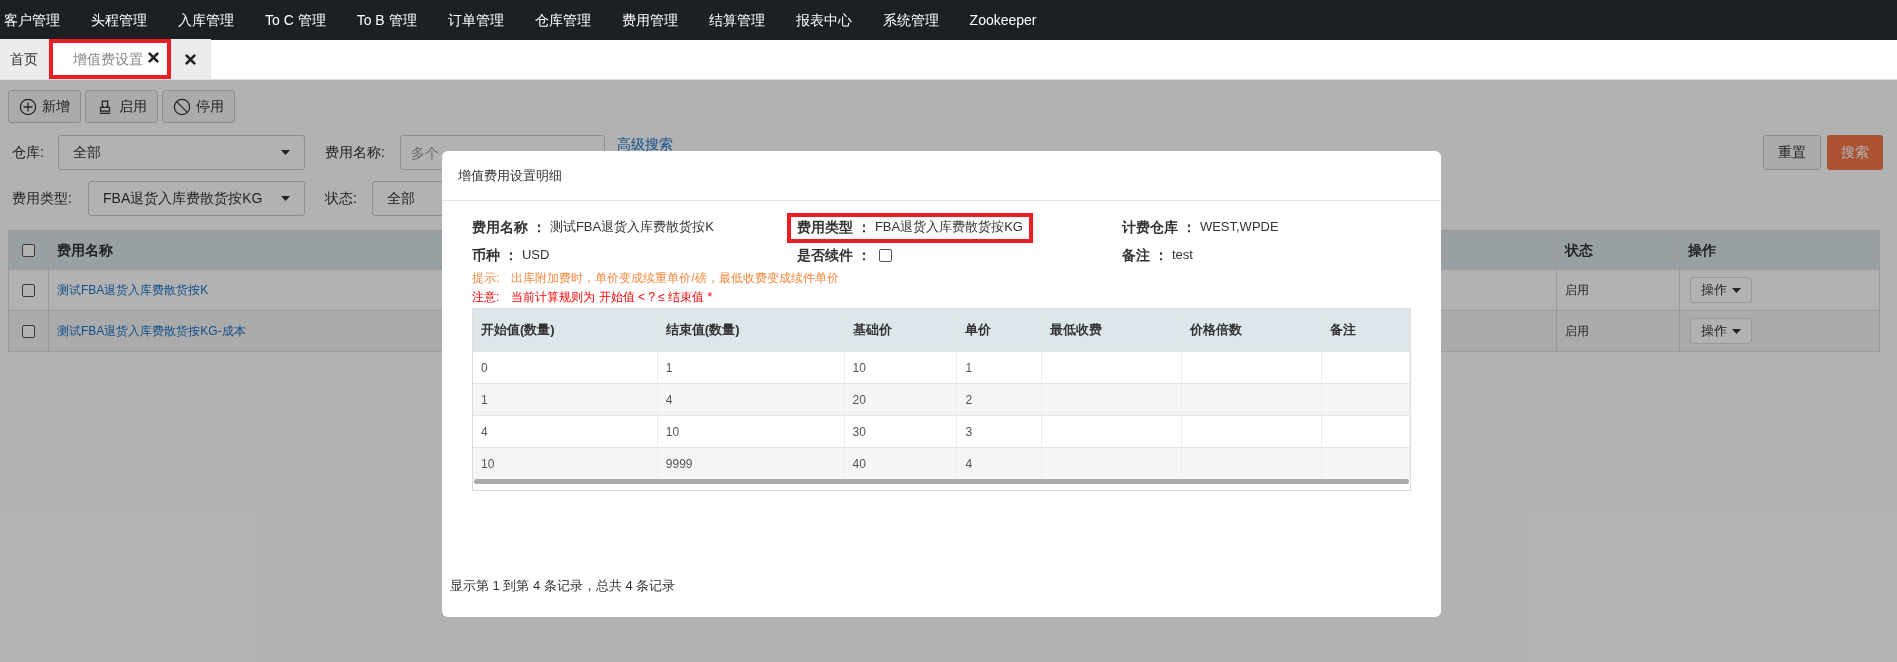 The height and width of the screenshot is (662, 1897). What do you see at coordinates (679, 464) in the screenshot?
I see `table-cell-text: 9999` at bounding box center [679, 464].